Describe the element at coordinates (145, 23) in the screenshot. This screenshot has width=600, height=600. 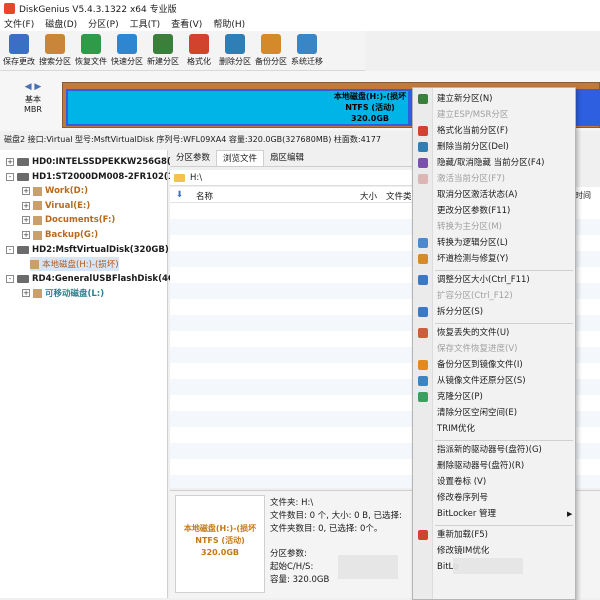
I see `menu-item: 工具(T)` at that location.